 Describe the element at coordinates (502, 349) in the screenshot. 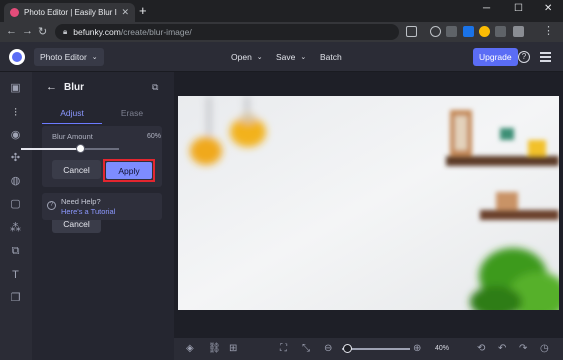

I see `undo-icon: ↶` at that location.